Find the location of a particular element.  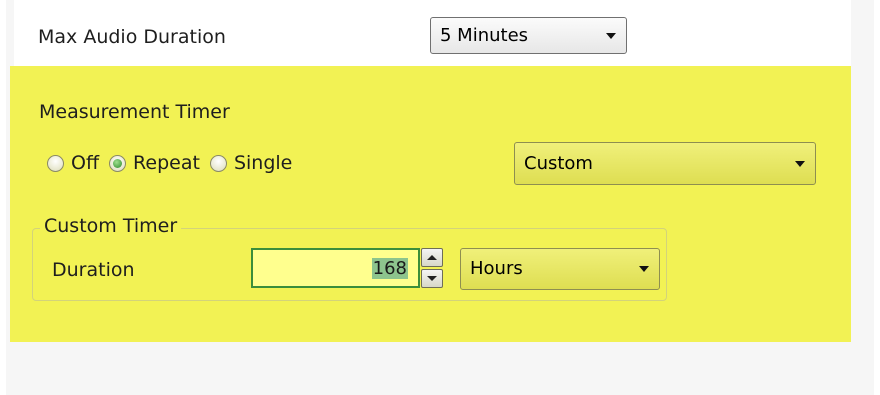

radio-single-label: Single is located at coordinates (263, 163).